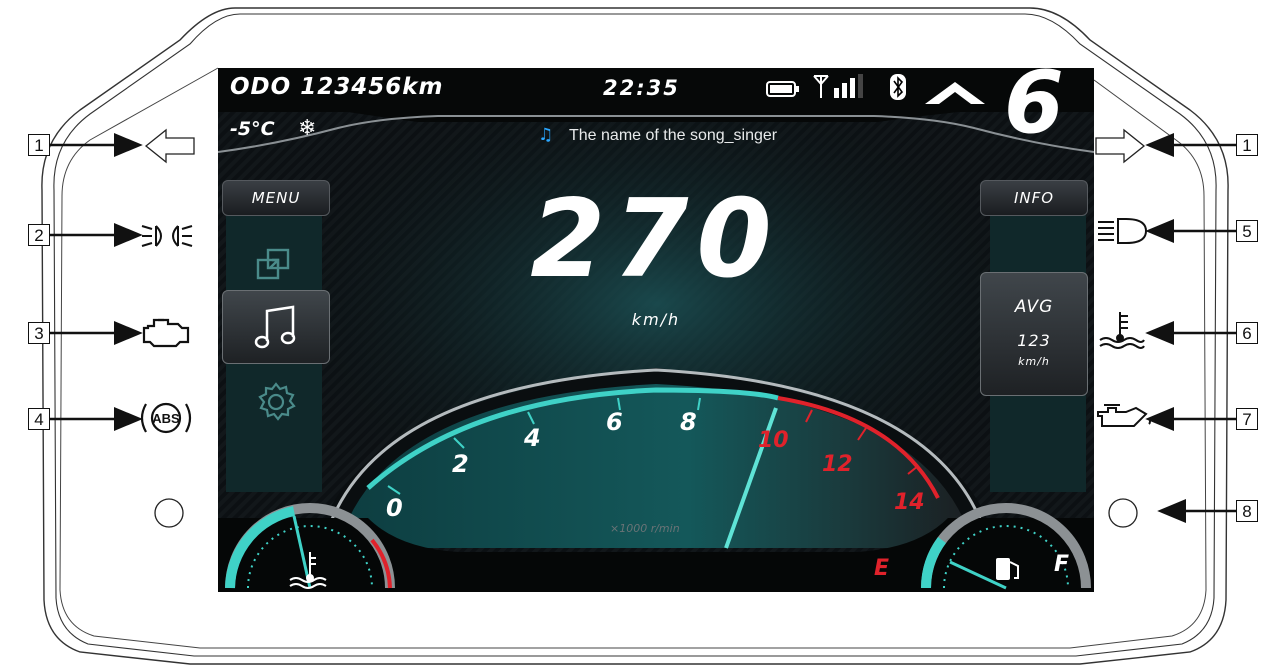 This screenshot has height=668, width=1265. Describe the element at coordinates (1124, 415) in the screenshot. I see `oil-pressure-icon` at that location.